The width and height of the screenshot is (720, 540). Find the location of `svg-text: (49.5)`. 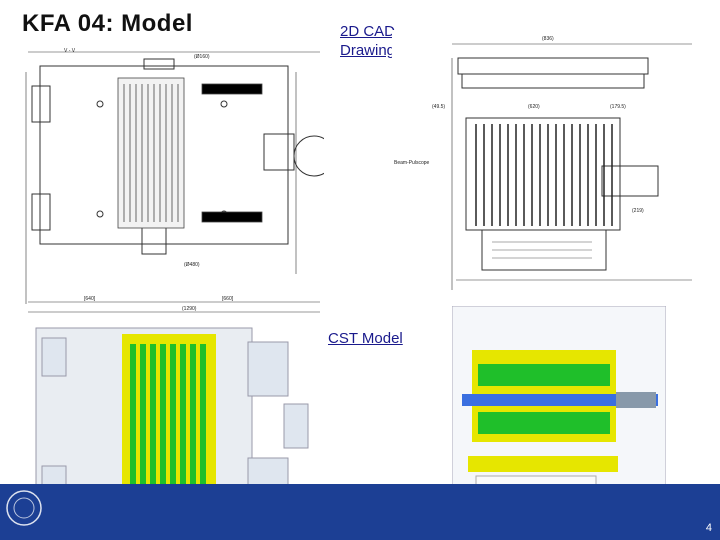

svg-text: (49.5) is located at coordinates (438, 107).